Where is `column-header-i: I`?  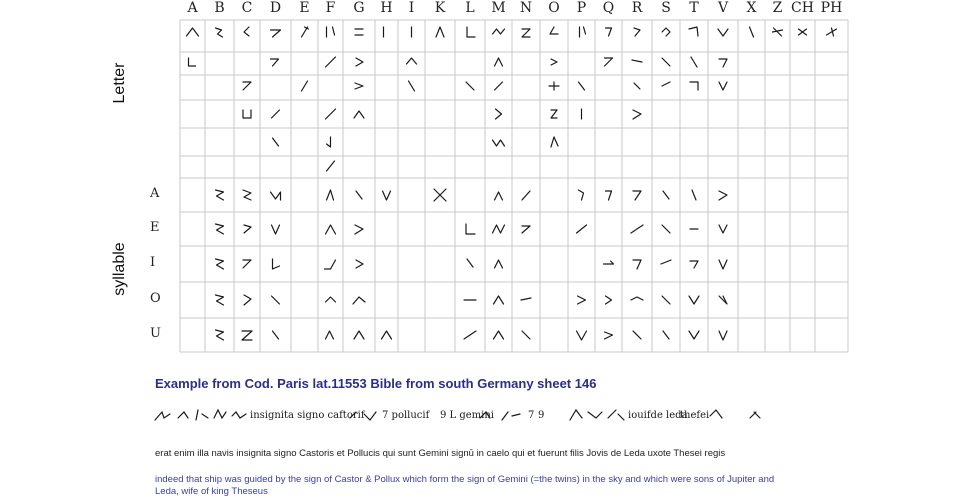
column-header-i: I is located at coordinates (411, 8).